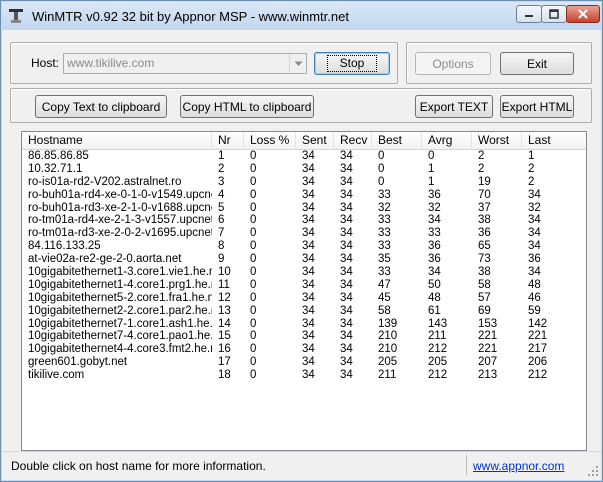 This screenshot has height=482, width=603. I want to click on cell-last: 217, so click(538, 349).